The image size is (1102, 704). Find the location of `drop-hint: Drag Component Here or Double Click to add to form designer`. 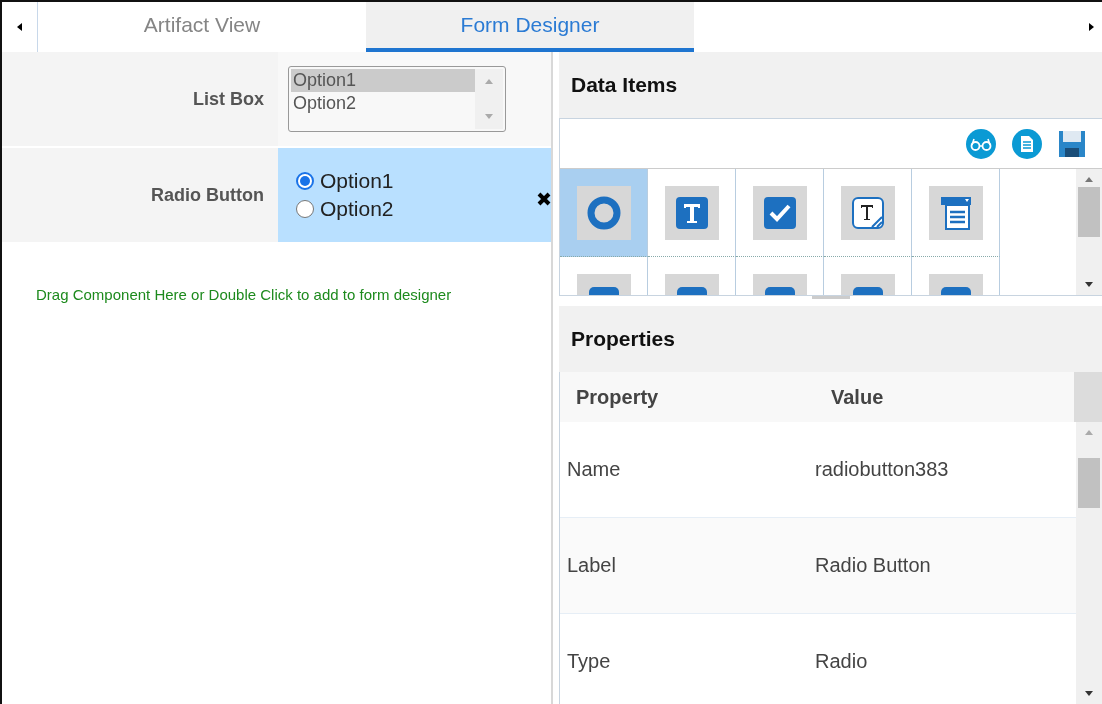

drop-hint: Drag Component Here or Double Click to add to form designer is located at coordinates (244, 294).